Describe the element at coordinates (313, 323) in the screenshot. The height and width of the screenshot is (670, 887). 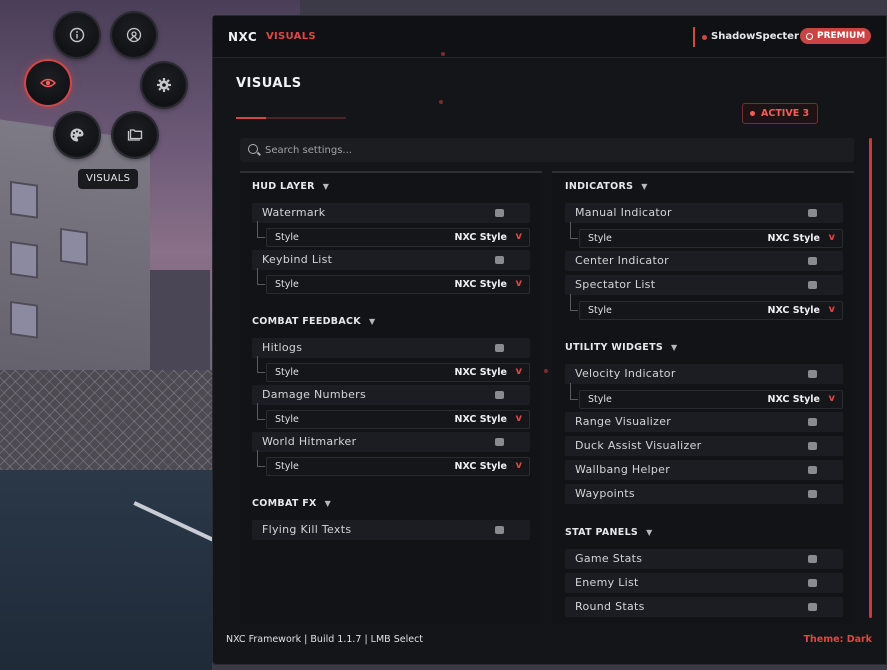
I see `section-header-combat-feedback: COMBAT FEEDBACK ▼` at that location.